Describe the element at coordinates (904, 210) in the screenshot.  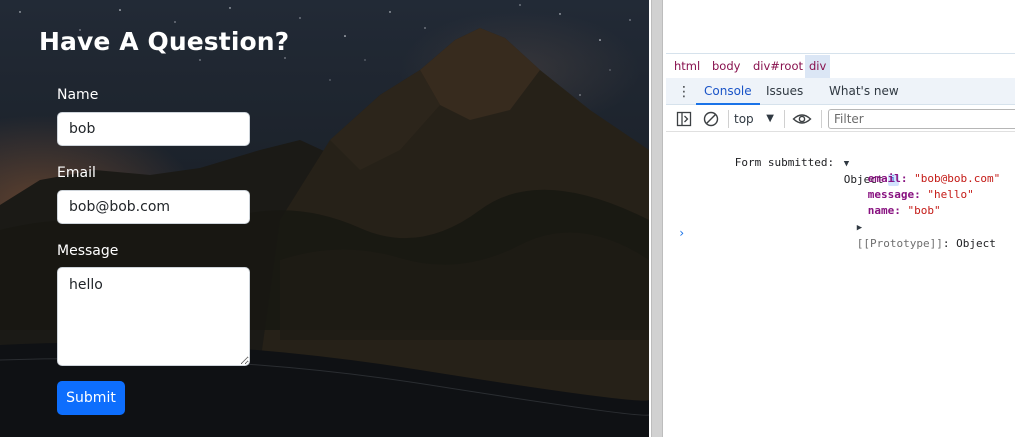
I see `object-property: name: "bob"` at that location.